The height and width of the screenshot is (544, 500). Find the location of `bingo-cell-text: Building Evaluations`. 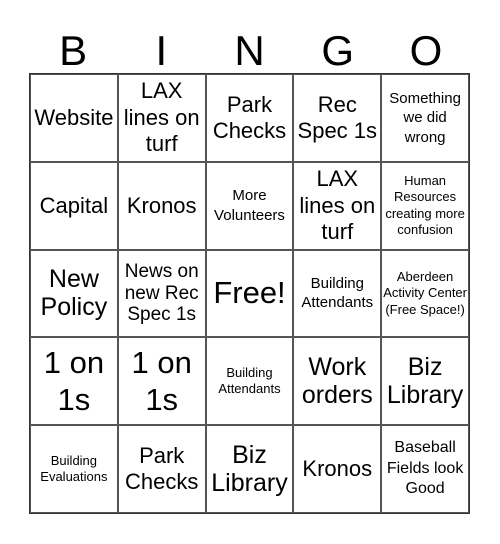

bingo-cell-text: Building Evaluations is located at coordinates (74, 468).